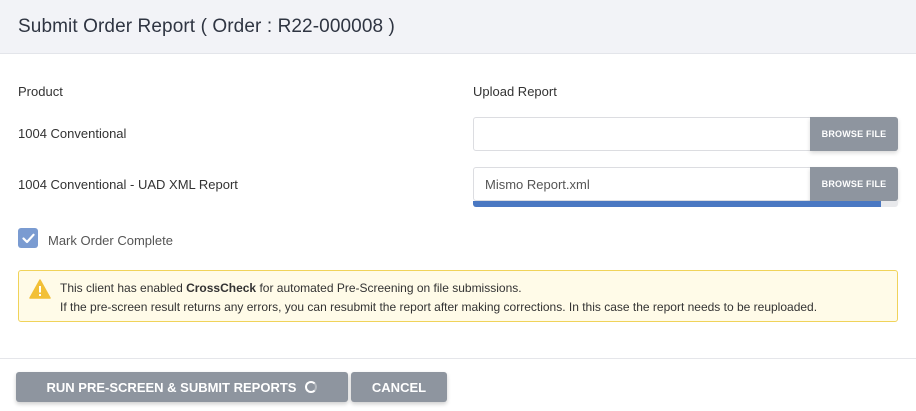  I want to click on cancel-button: CANCEL, so click(399, 387).